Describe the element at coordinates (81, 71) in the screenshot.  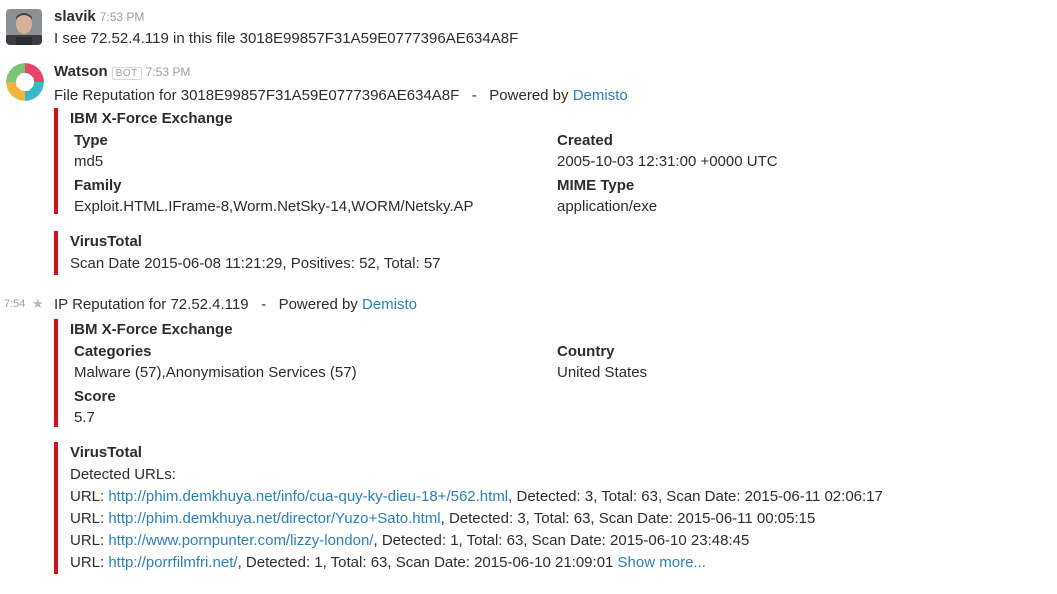
I see `bot-username: Watson` at that location.